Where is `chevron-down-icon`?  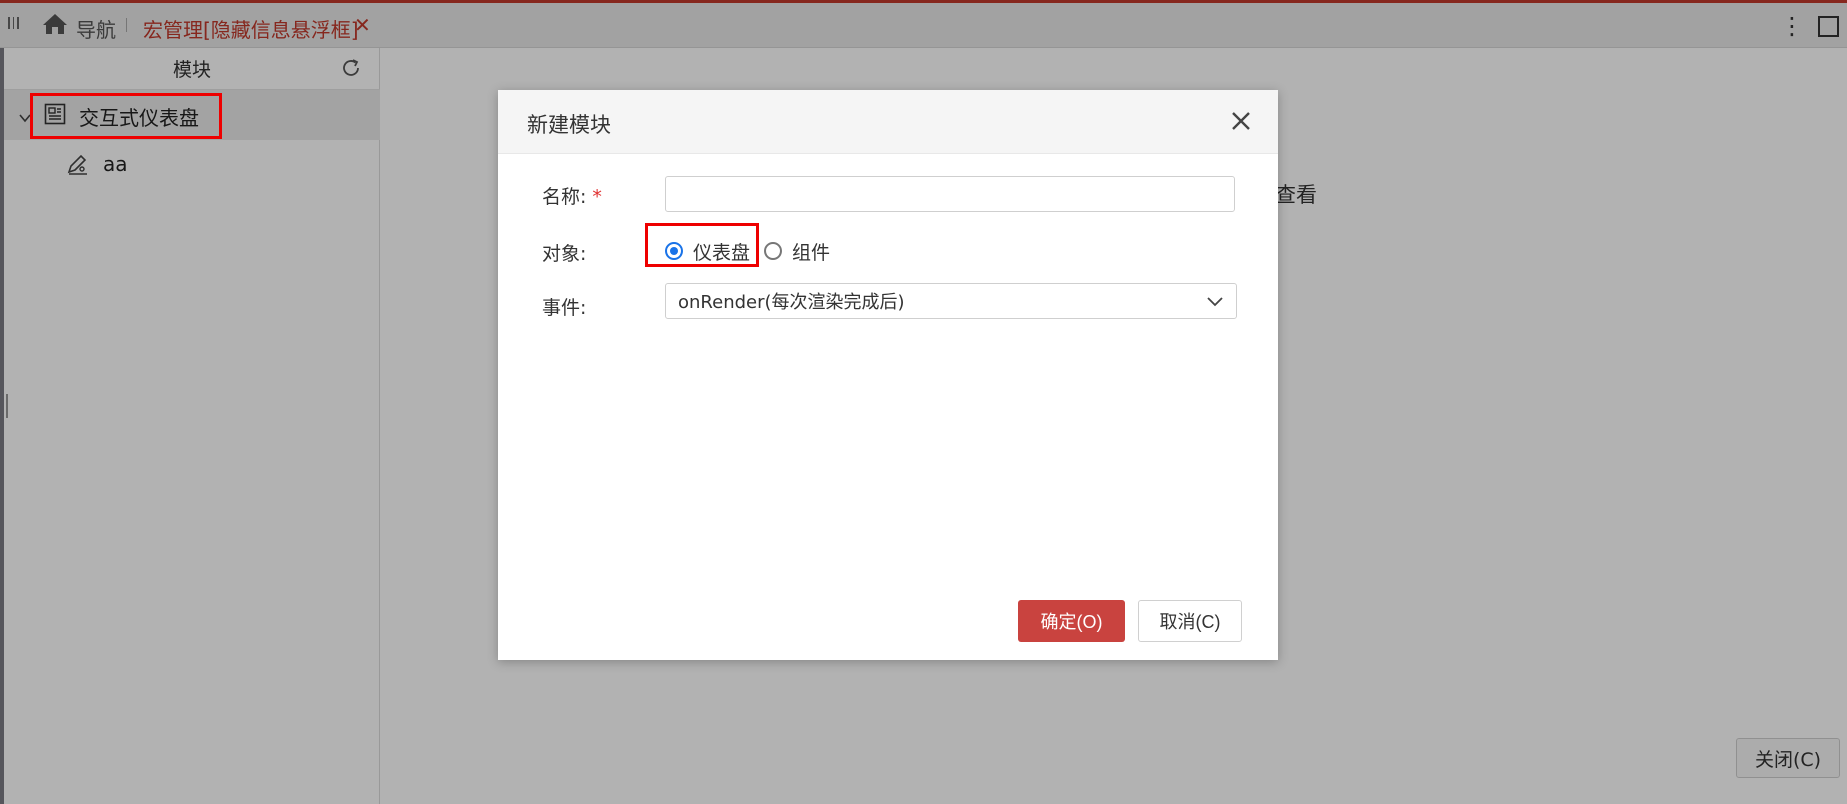 chevron-down-icon is located at coordinates (1215, 301).